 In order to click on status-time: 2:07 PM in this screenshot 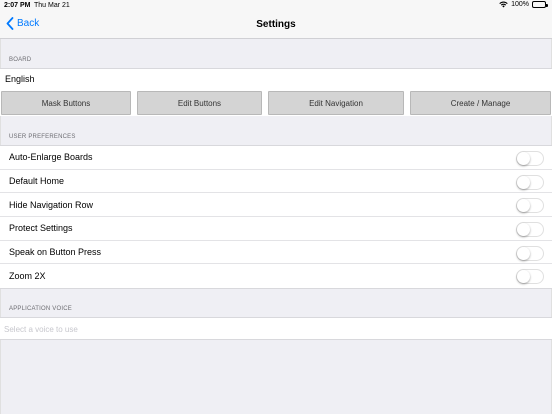, I will do `click(17, 5)`.